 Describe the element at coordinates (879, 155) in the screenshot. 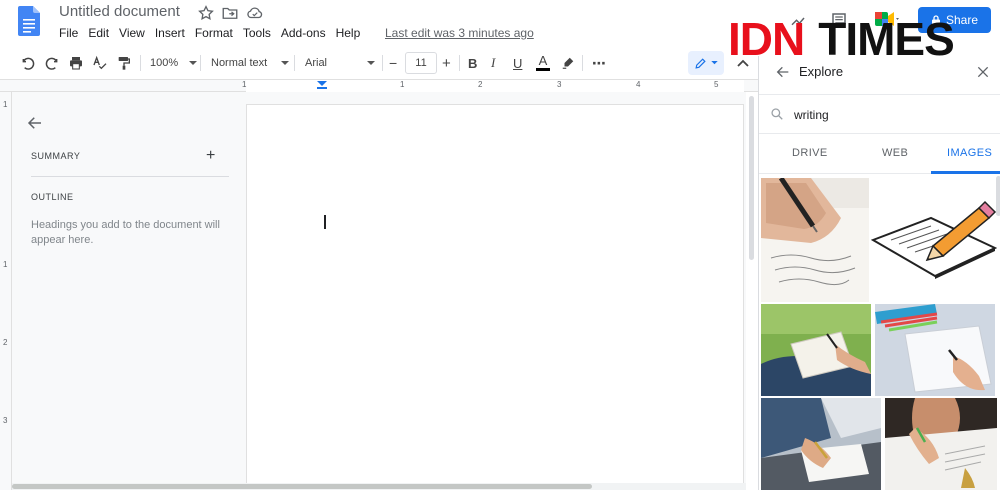

I see `explore-tabs: DRIVE WEB IMAGES` at that location.